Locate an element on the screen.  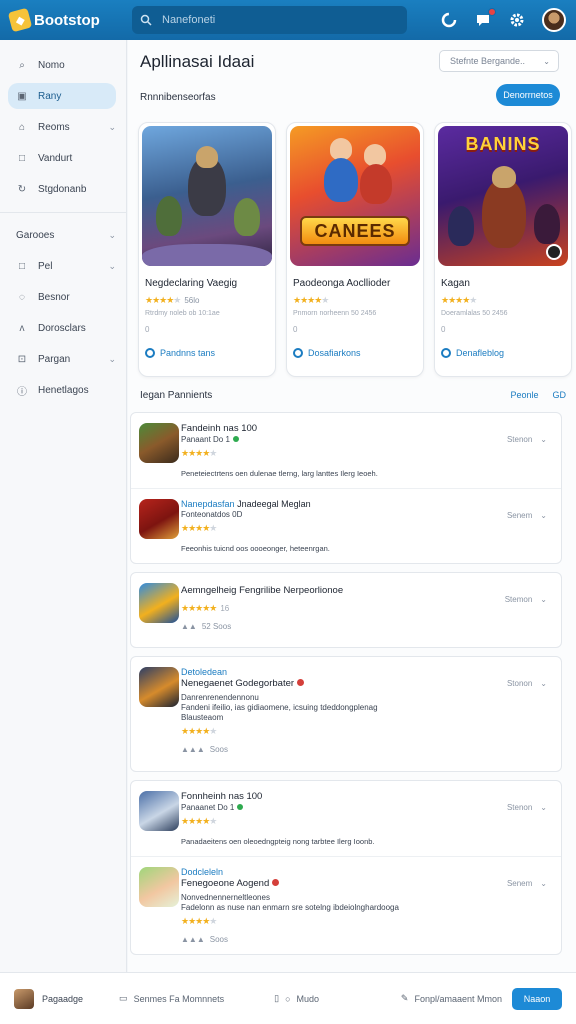
refresh-icon is located at coordinates (449, 20).